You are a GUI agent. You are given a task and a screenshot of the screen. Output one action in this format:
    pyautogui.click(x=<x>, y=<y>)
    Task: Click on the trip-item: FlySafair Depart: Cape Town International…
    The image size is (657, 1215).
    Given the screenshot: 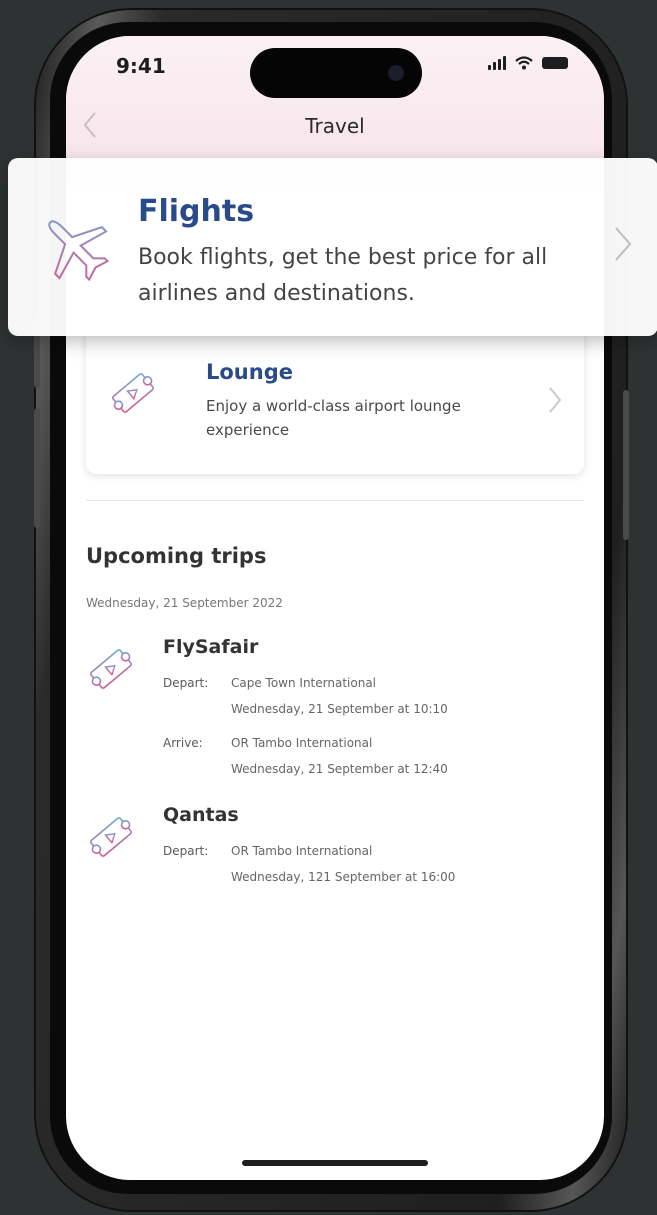 What is the action you would take?
    pyautogui.click(x=336, y=711)
    